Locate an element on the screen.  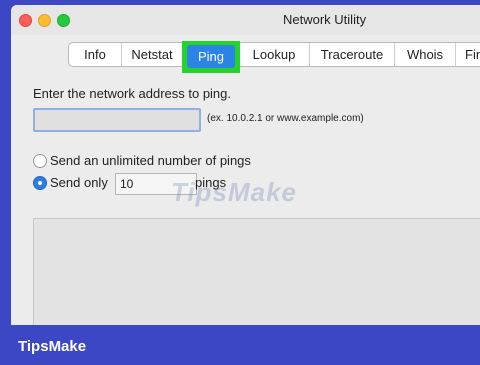
tab-finger: Fin is located at coordinates (468, 54).